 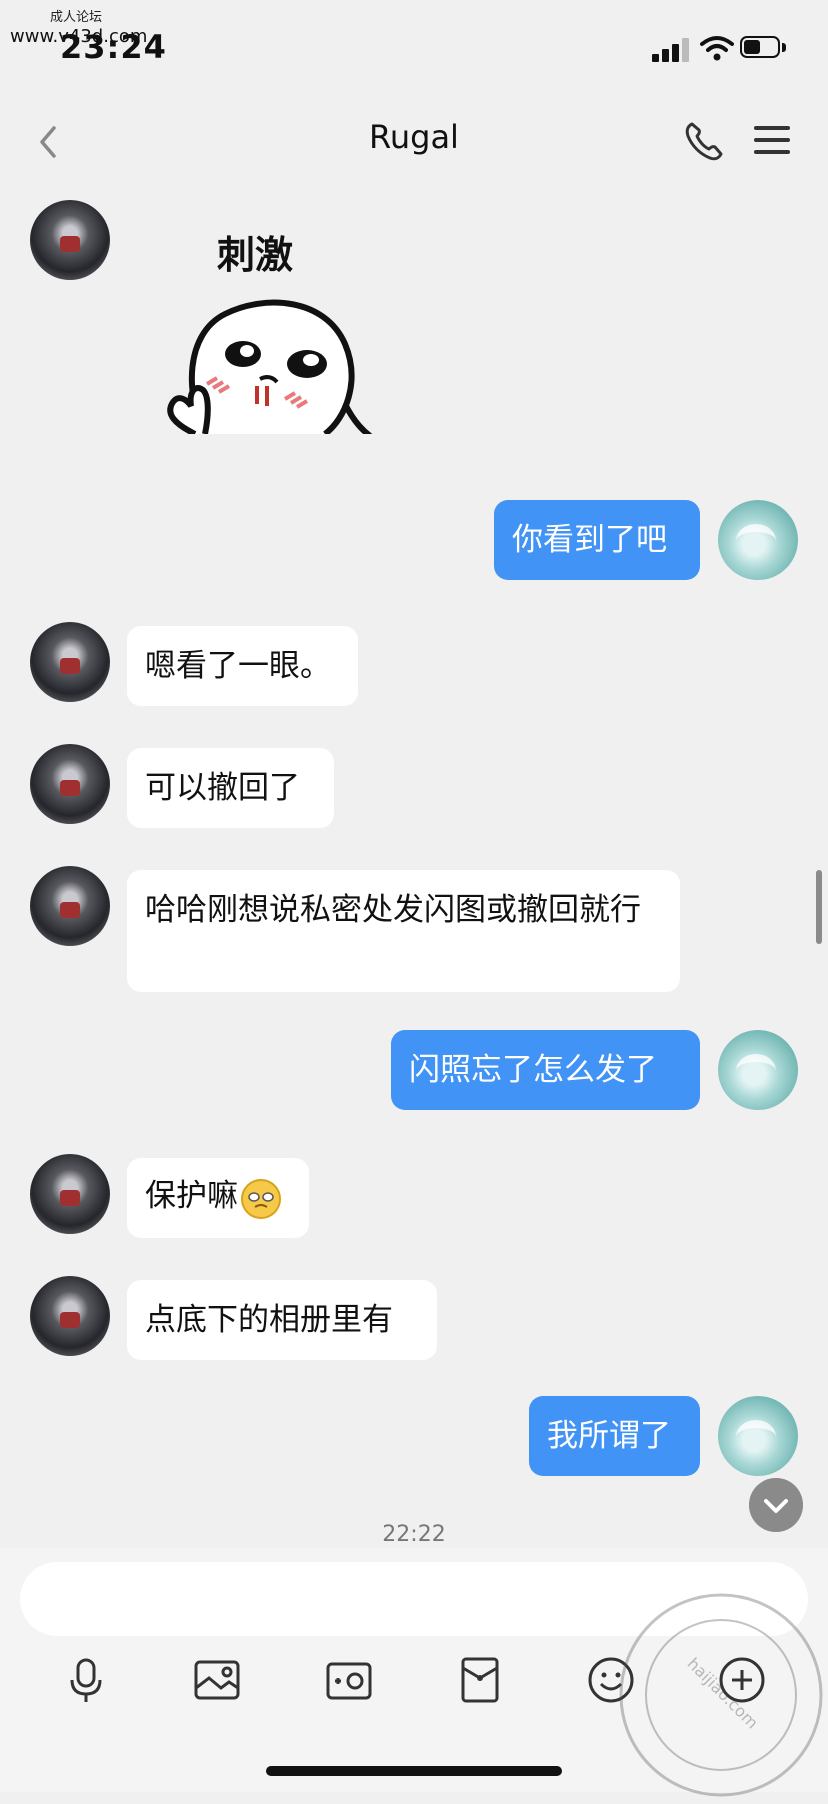 I want to click on message-timestamp: 22:22, so click(x=414, y=1534).